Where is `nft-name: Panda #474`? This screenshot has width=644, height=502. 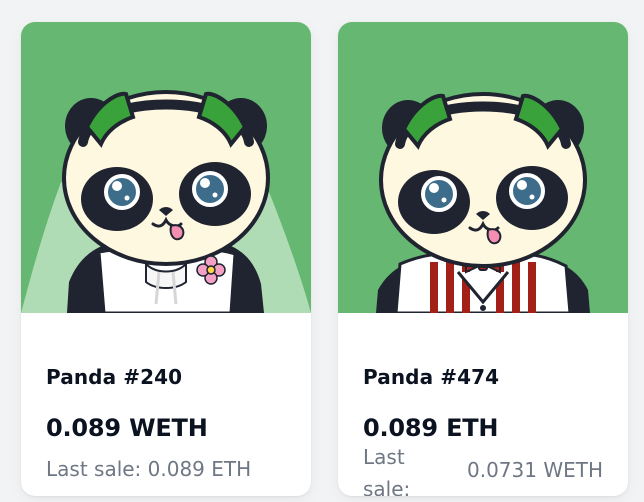
nft-name: Panda #474 is located at coordinates (431, 377).